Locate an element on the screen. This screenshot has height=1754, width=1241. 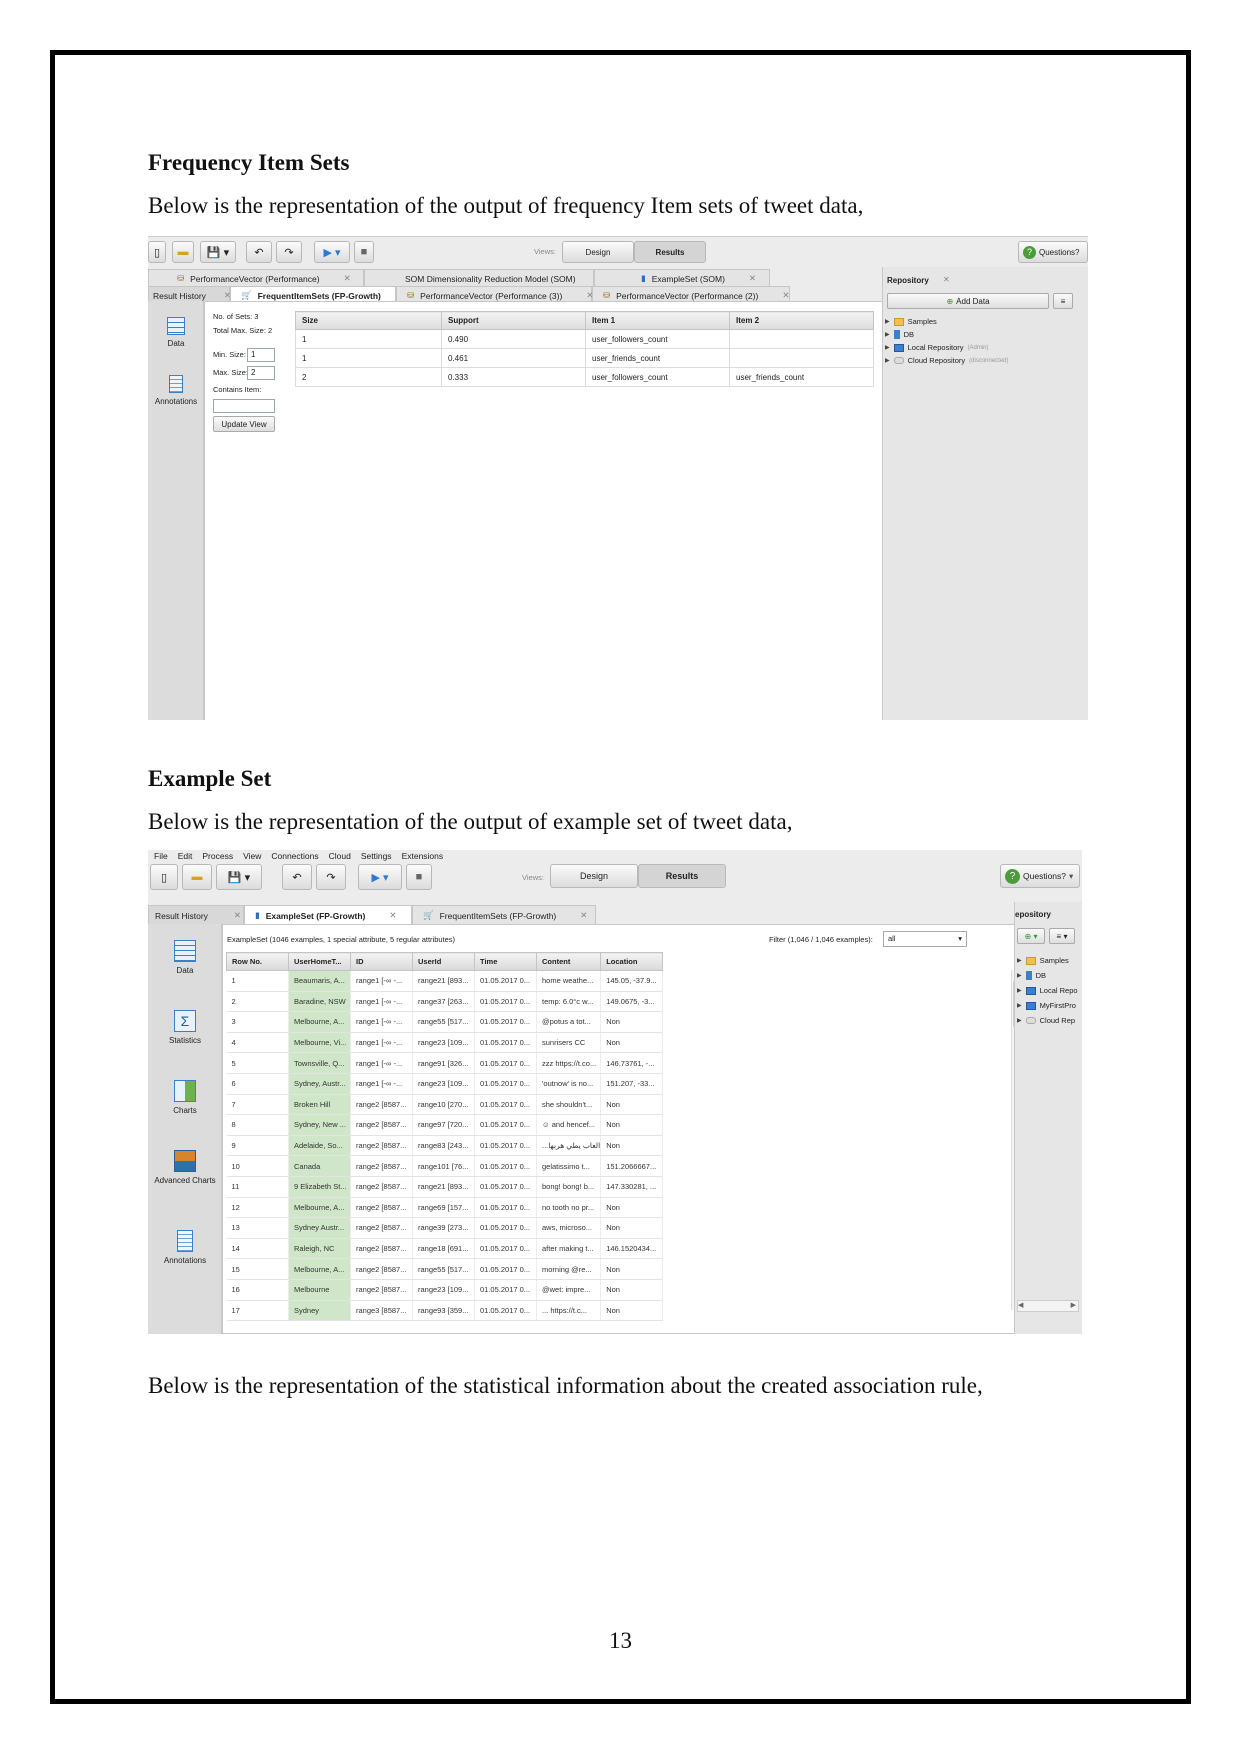
tab-performance-vector: ⛁ PerformanceVector (Performance) ✕ is located at coordinates (256, 278).